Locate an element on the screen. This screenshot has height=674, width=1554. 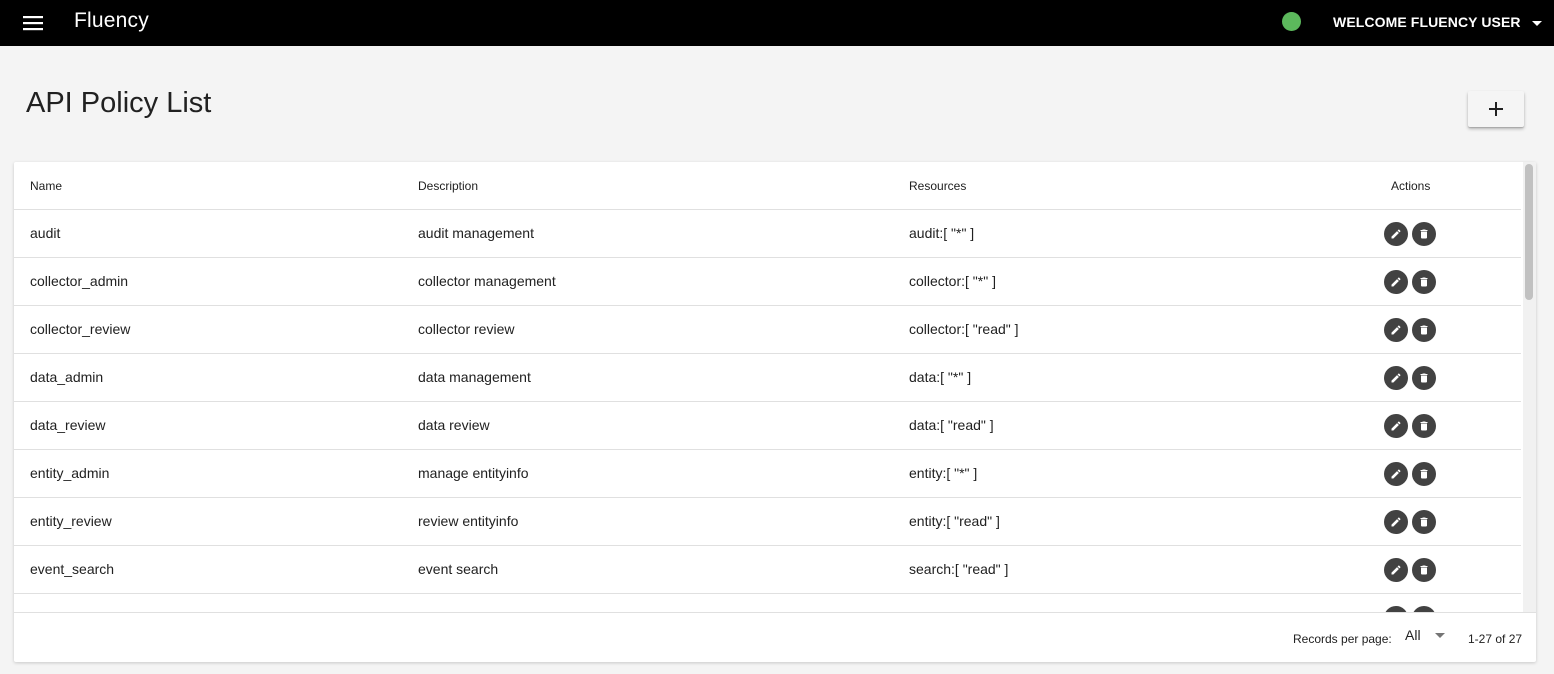
column-header-name: Name is located at coordinates (46, 186).